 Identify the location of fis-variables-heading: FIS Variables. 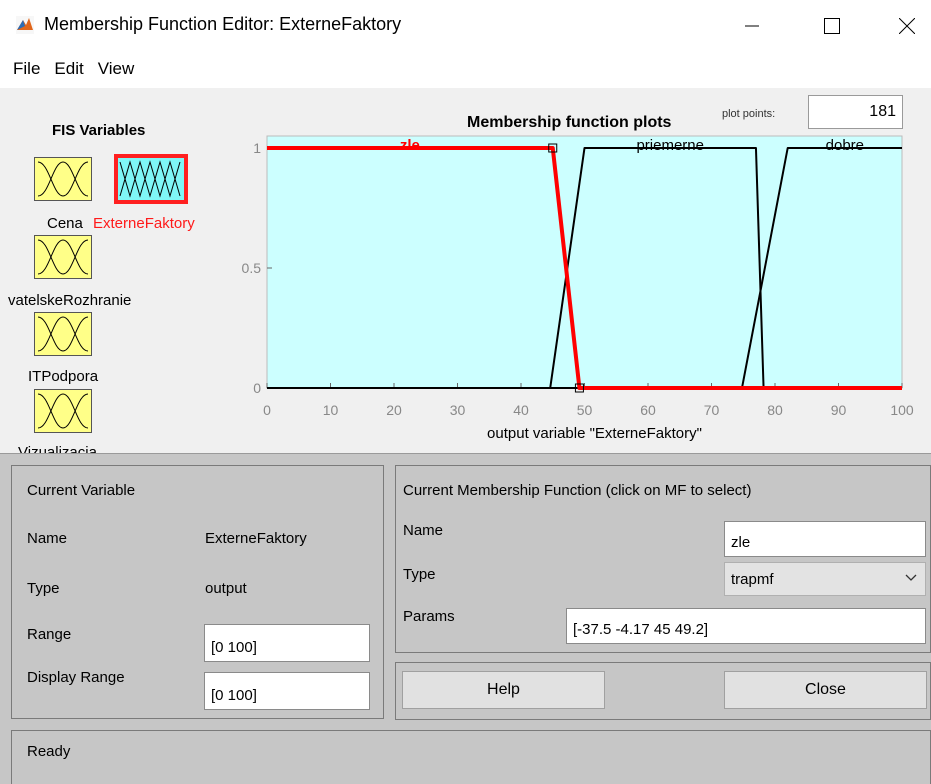
(99, 130).